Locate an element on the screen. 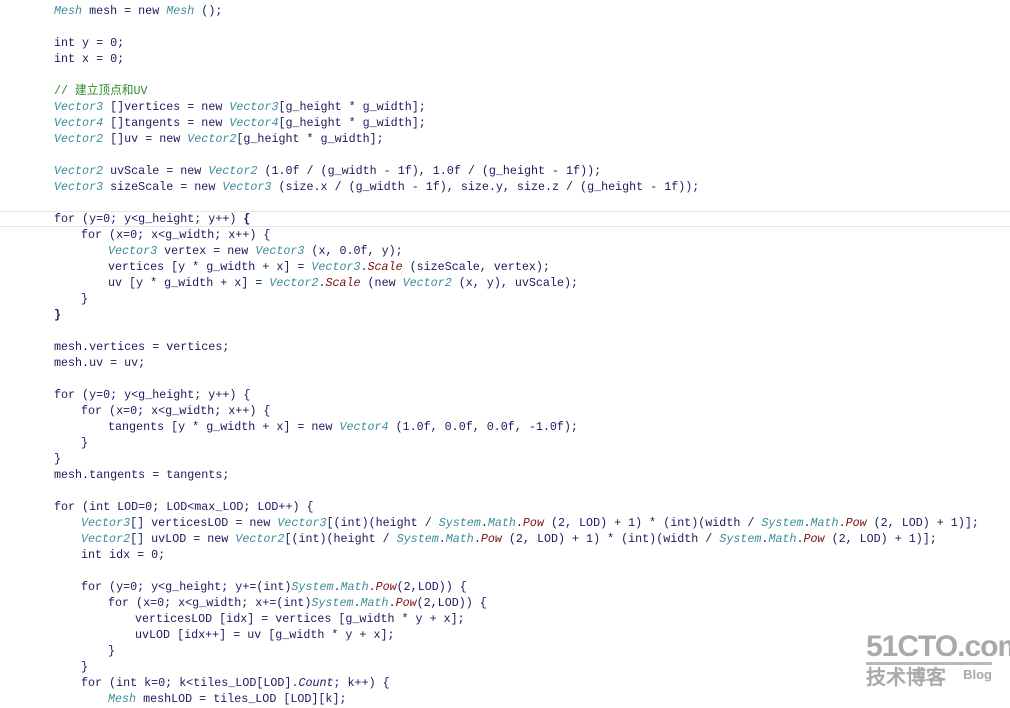 Image resolution: width=1010 pixels, height=708 pixels. watermark-logo: 51CTO.com is located at coordinates (938, 647).